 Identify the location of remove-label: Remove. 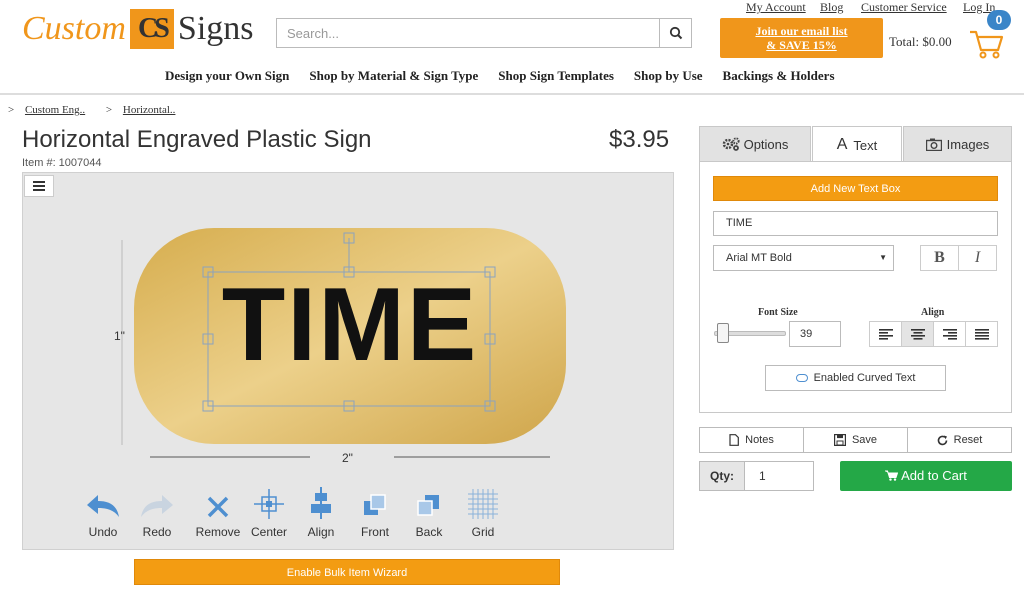
(218, 532).